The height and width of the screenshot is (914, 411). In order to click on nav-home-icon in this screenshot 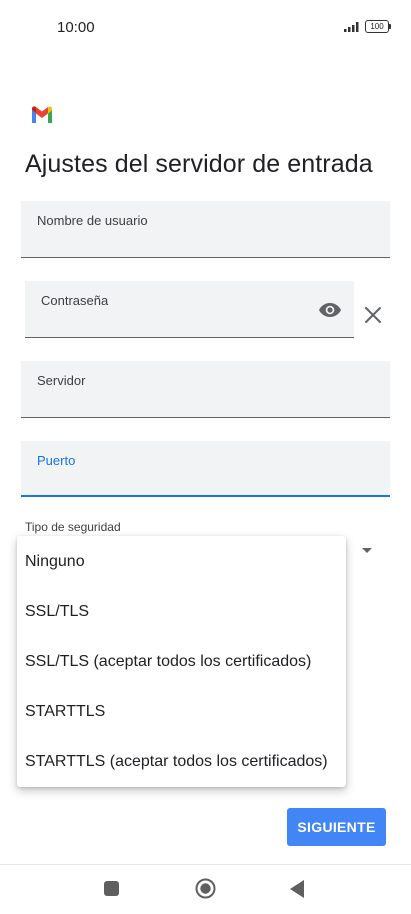, I will do `click(205, 888)`.